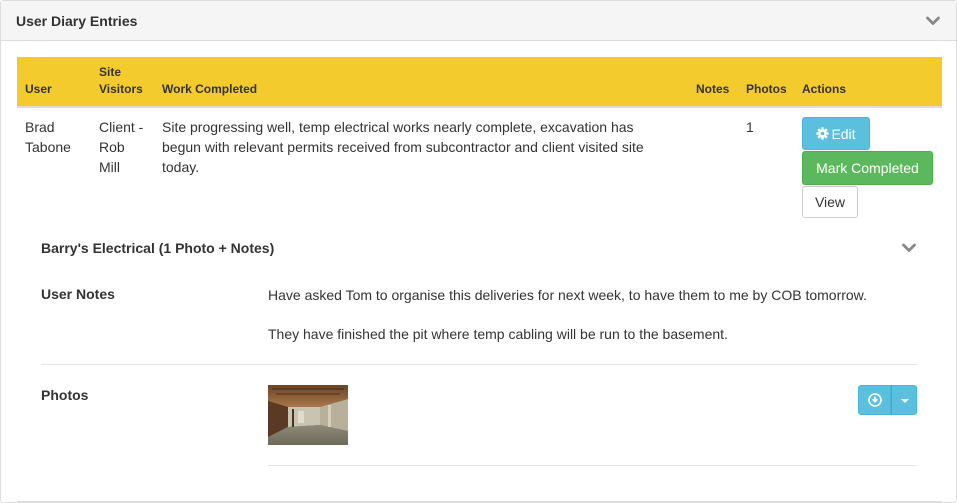 The width and height of the screenshot is (957, 503). What do you see at coordinates (110, 72) in the screenshot?
I see `header-site-visitors-line1: Site` at bounding box center [110, 72].